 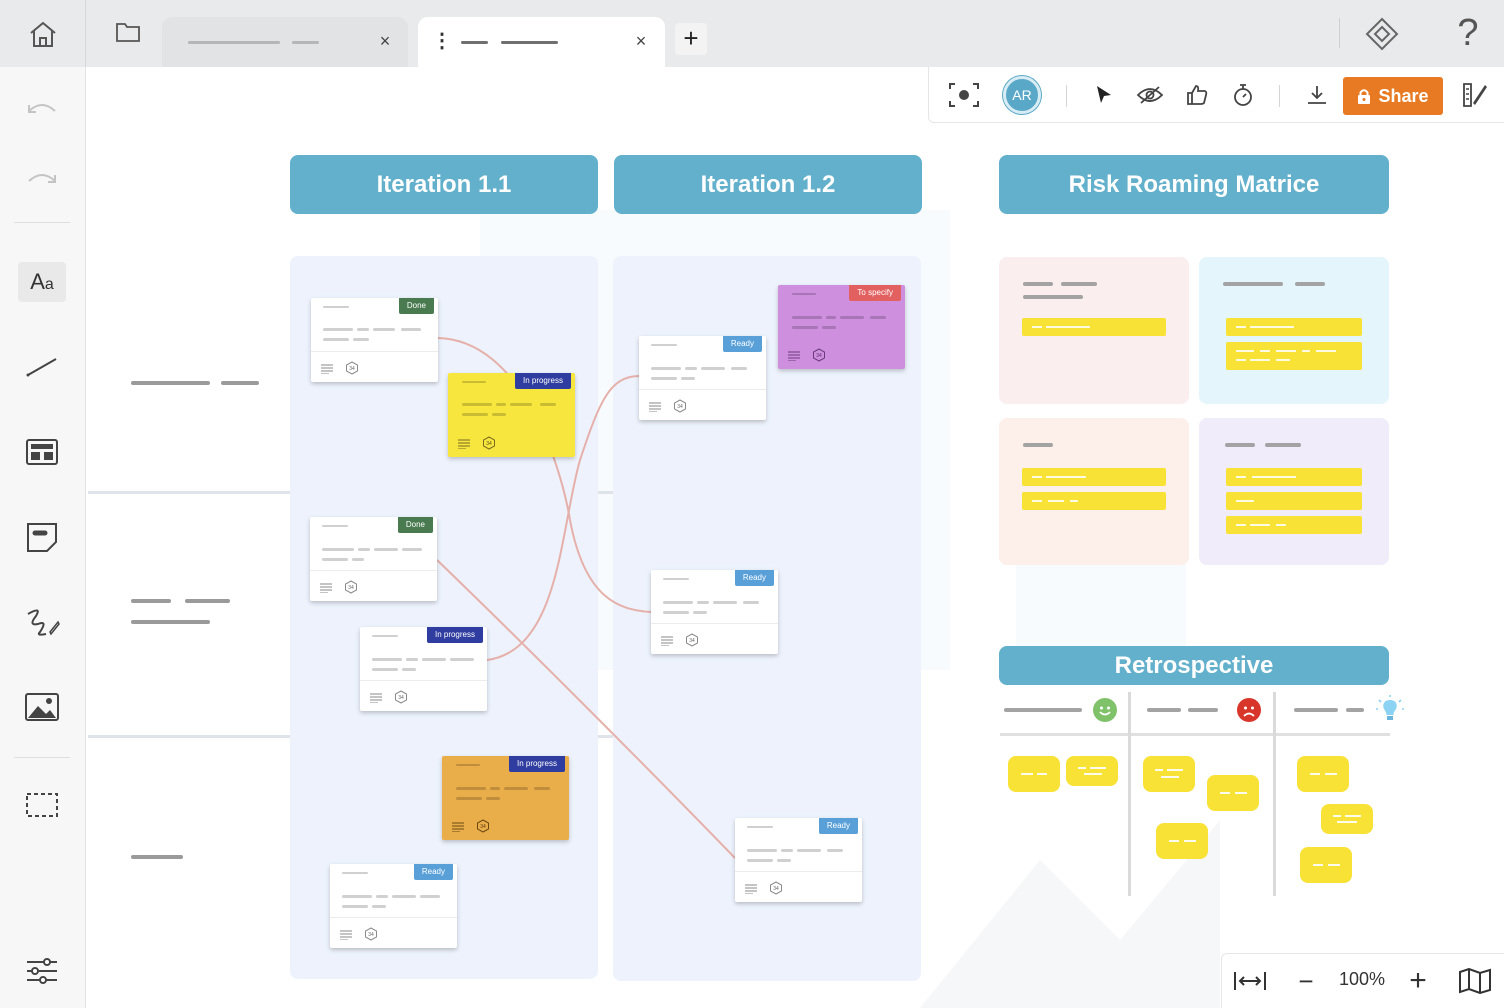 What do you see at coordinates (1022, 95) in the screenshot?
I see `avatar: AR` at bounding box center [1022, 95].